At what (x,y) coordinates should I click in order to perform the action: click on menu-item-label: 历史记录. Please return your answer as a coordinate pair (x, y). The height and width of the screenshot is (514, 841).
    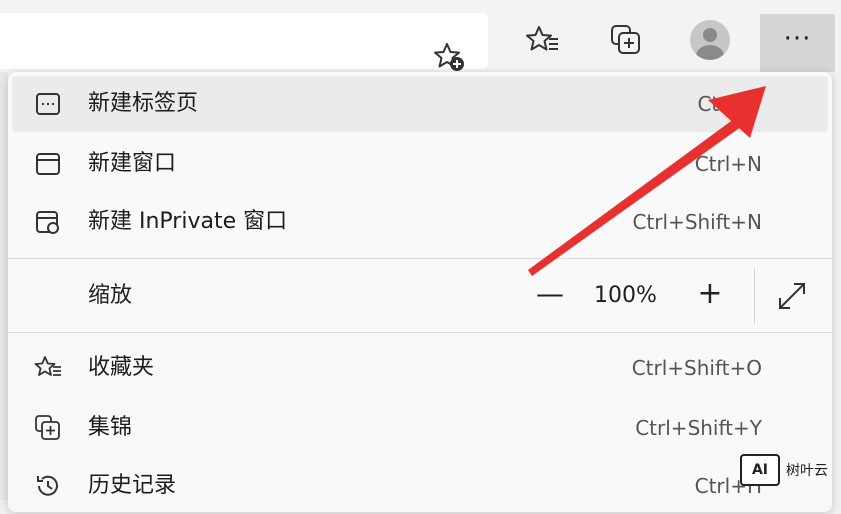
    Looking at the image, I should click on (132, 485).